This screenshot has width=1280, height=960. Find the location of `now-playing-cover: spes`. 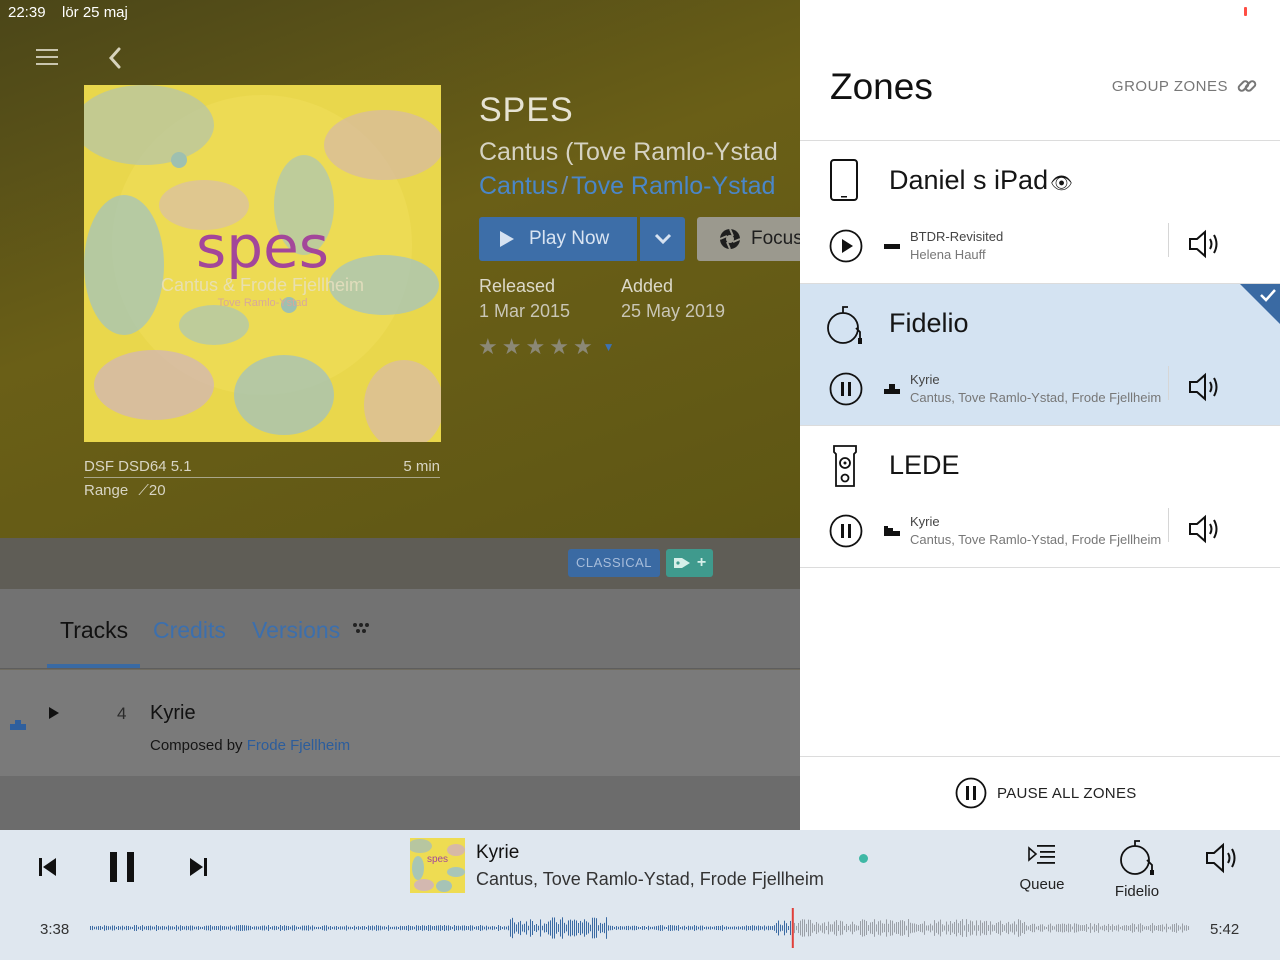

now-playing-cover: spes is located at coordinates (437, 865).